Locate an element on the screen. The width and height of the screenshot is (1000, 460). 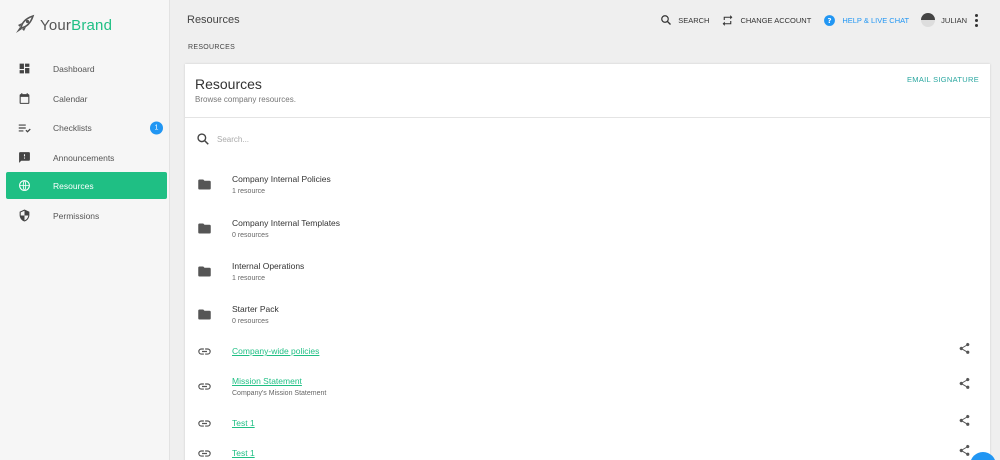
user-menu-button: JULIAN is located at coordinates (944, 20).